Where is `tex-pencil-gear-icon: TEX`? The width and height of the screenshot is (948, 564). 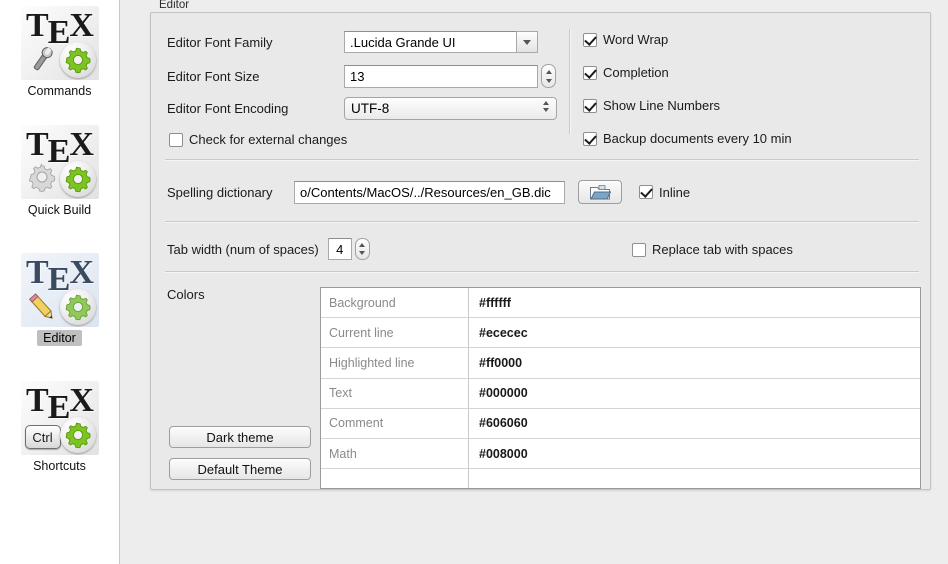
tex-pencil-gear-icon: TEX is located at coordinates (59, 290).